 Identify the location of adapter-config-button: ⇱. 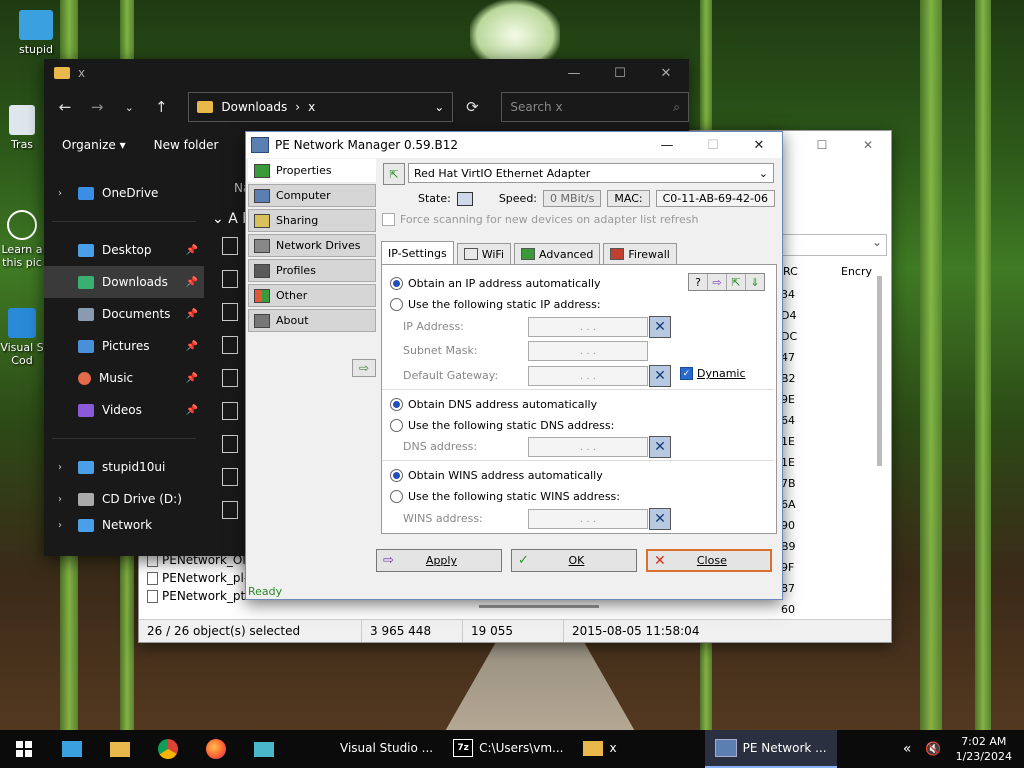
(394, 174).